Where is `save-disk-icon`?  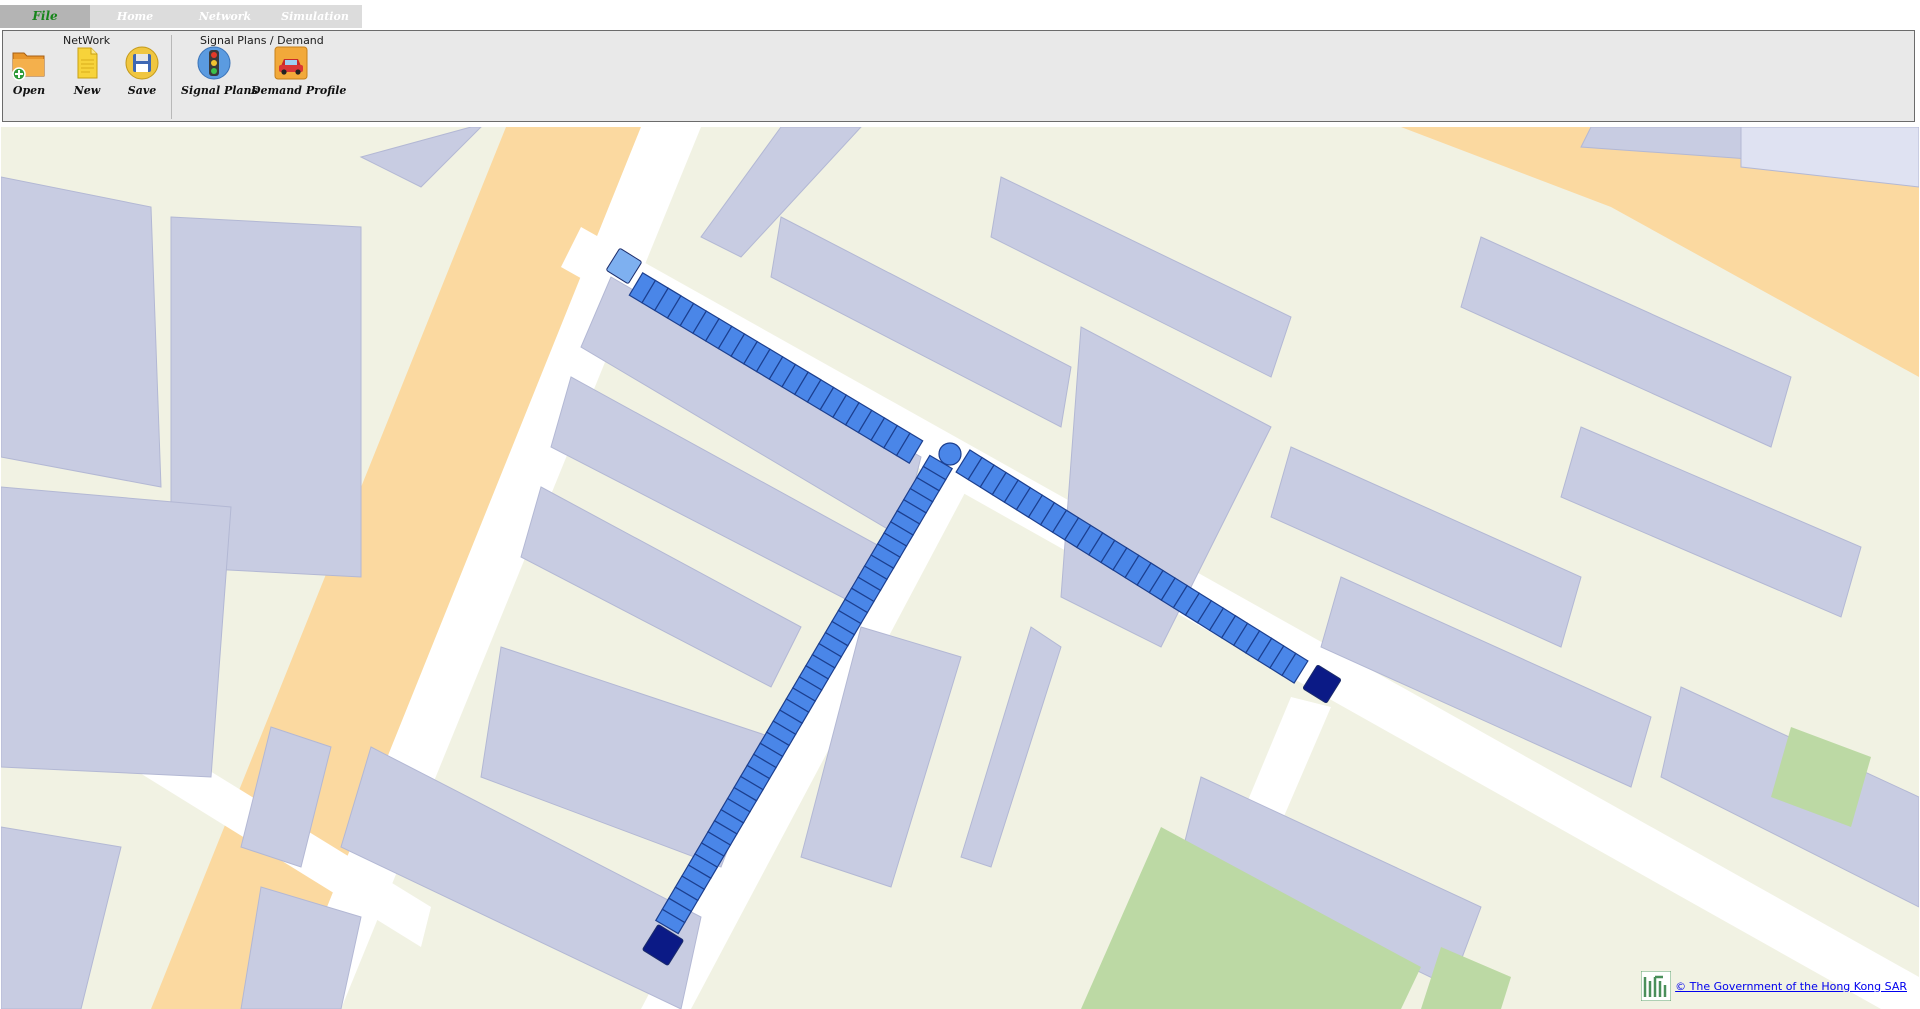
save-disk-icon is located at coordinates (142, 63).